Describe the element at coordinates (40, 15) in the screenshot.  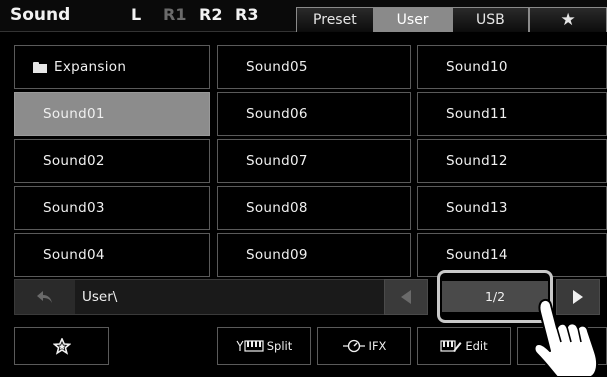
I see `page-title: Sound` at that location.